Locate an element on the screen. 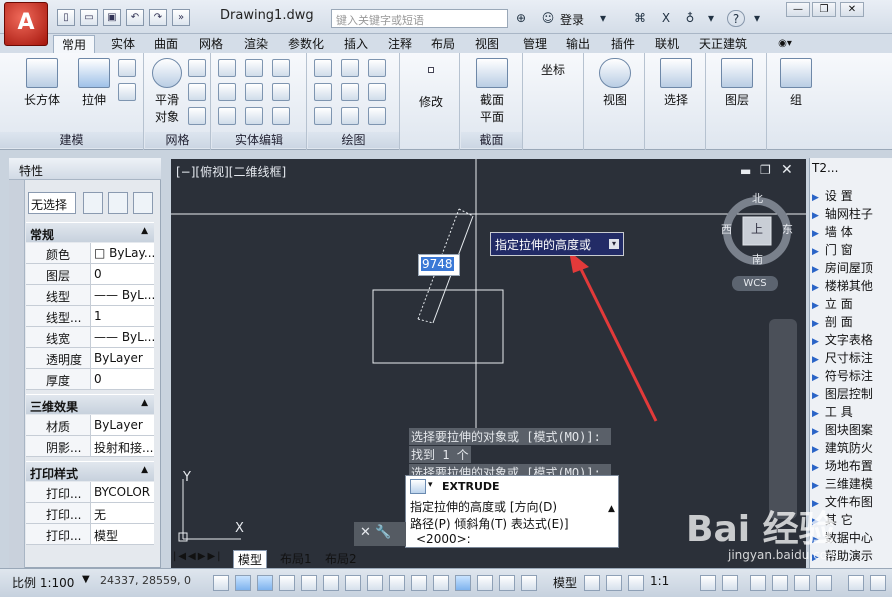 This screenshot has height=597, width=892. tab-insert: 插入 is located at coordinates (356, 44).